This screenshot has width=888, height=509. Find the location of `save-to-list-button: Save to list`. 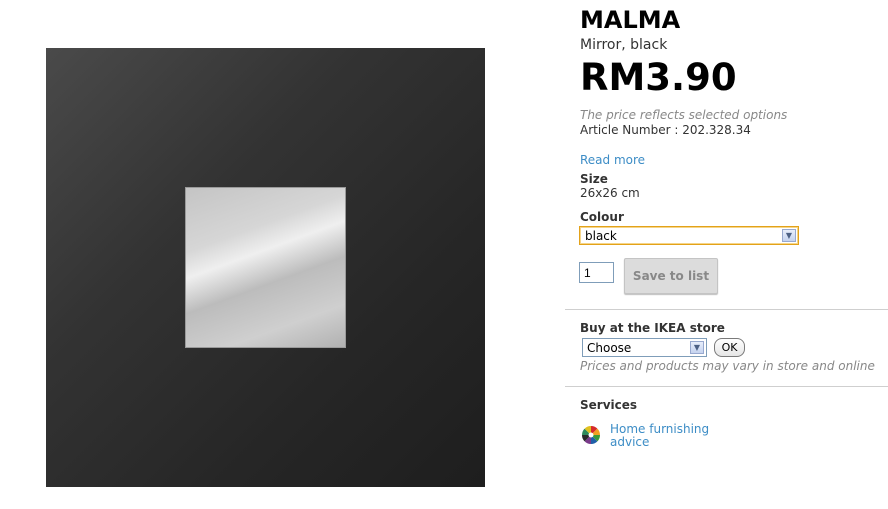

save-to-list-button: Save to list is located at coordinates (671, 276).